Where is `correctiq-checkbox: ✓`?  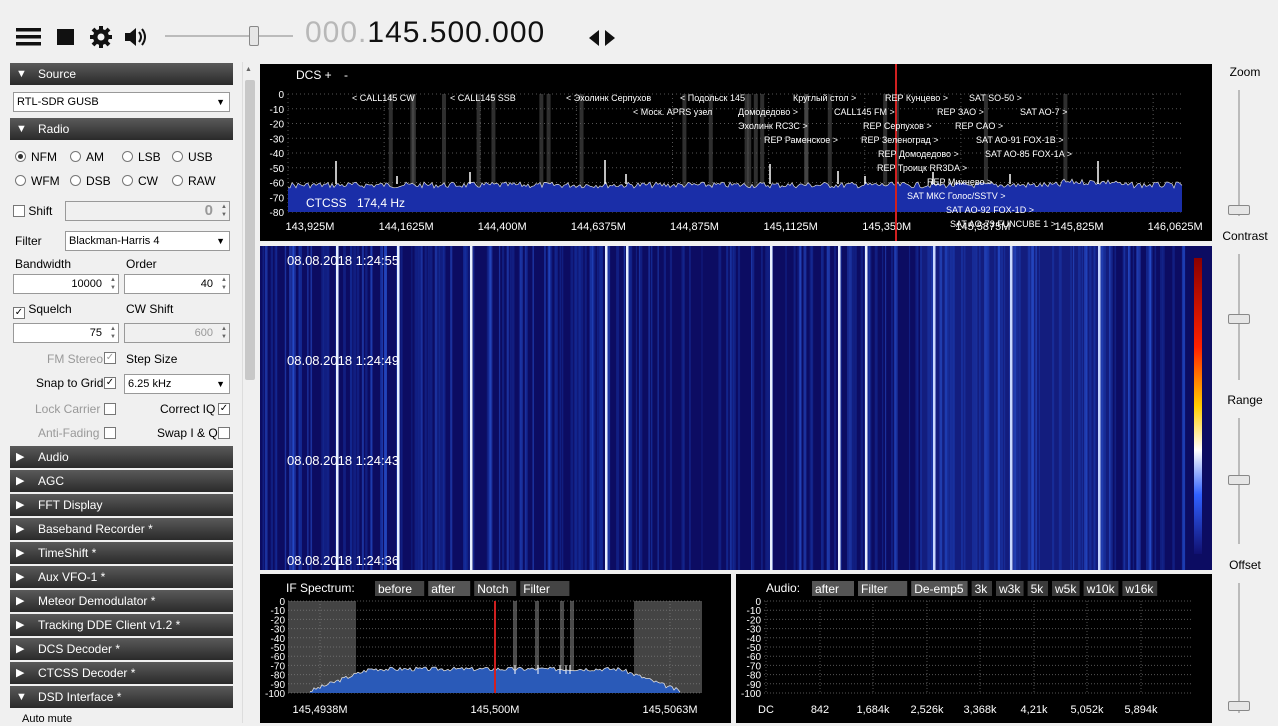 correctiq-checkbox: ✓ is located at coordinates (224, 409).